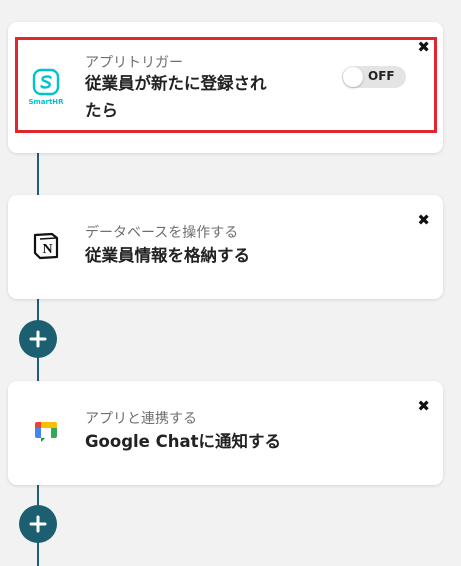 Image resolution: width=461 pixels, height=566 pixels. What do you see at coordinates (46, 82) in the screenshot?
I see `smarthr-logo-mark` at bounding box center [46, 82].